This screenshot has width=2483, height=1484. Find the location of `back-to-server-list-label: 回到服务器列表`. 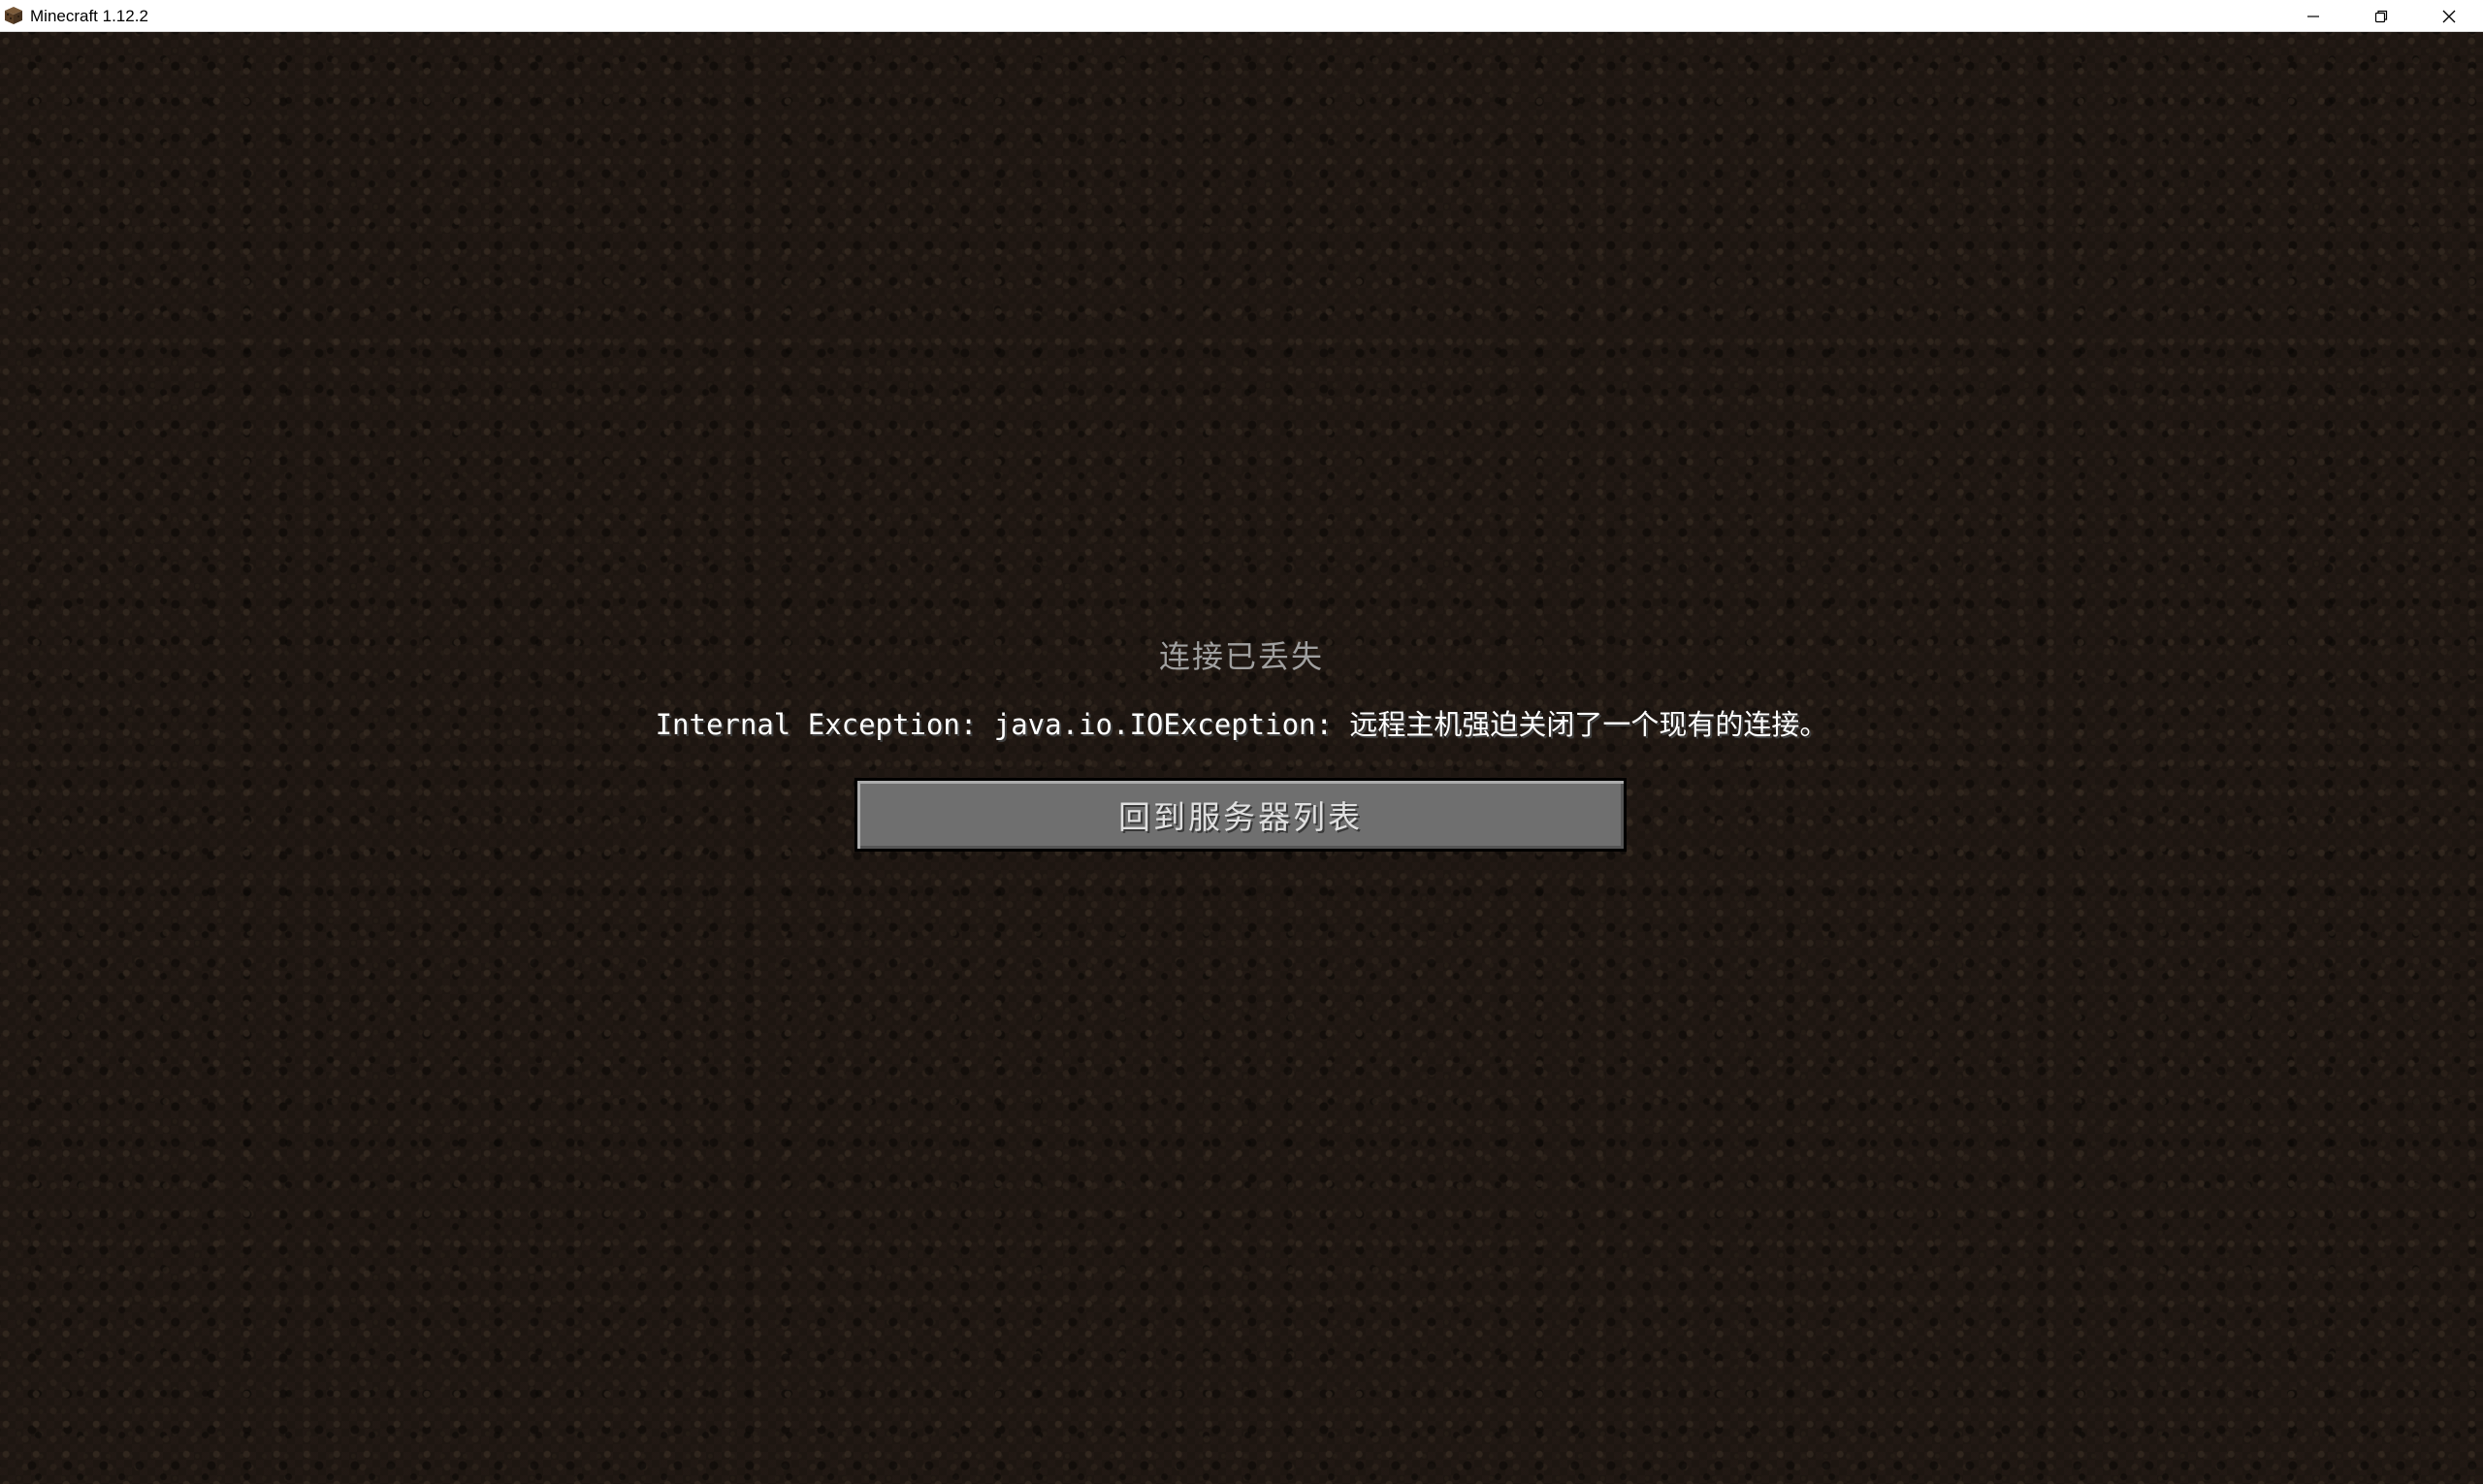

back-to-server-list-label: 回到服务器列表 is located at coordinates (1241, 817).